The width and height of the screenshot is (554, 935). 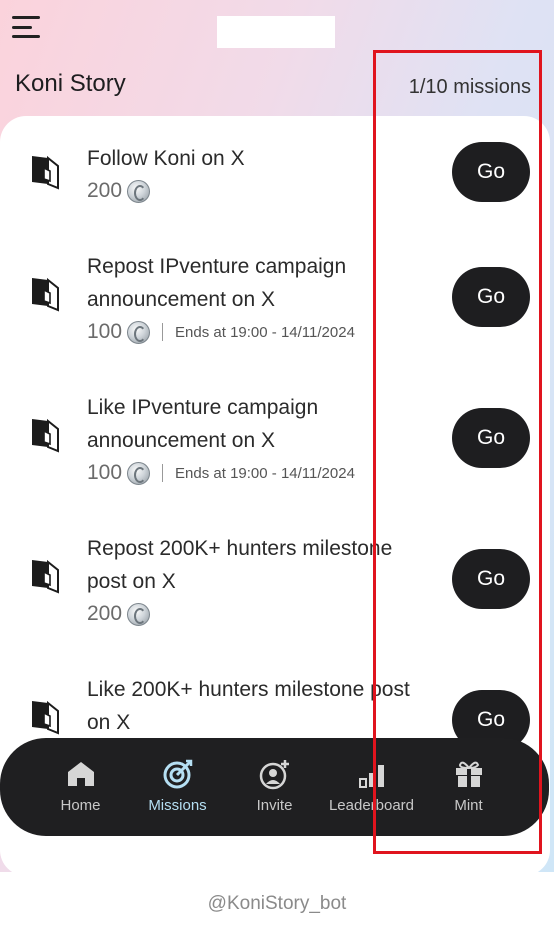 What do you see at coordinates (27, 27) in the screenshot?
I see `menu-icon` at bounding box center [27, 27].